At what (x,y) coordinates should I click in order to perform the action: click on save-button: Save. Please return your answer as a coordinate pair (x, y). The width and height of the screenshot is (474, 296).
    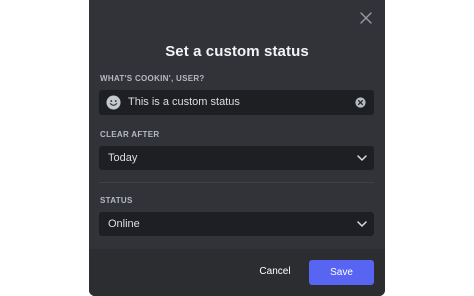
    Looking at the image, I should click on (341, 272).